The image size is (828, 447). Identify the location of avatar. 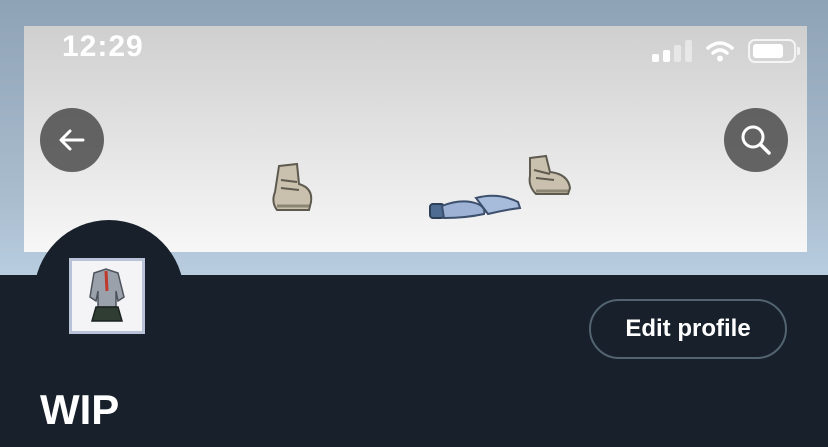
(107, 296).